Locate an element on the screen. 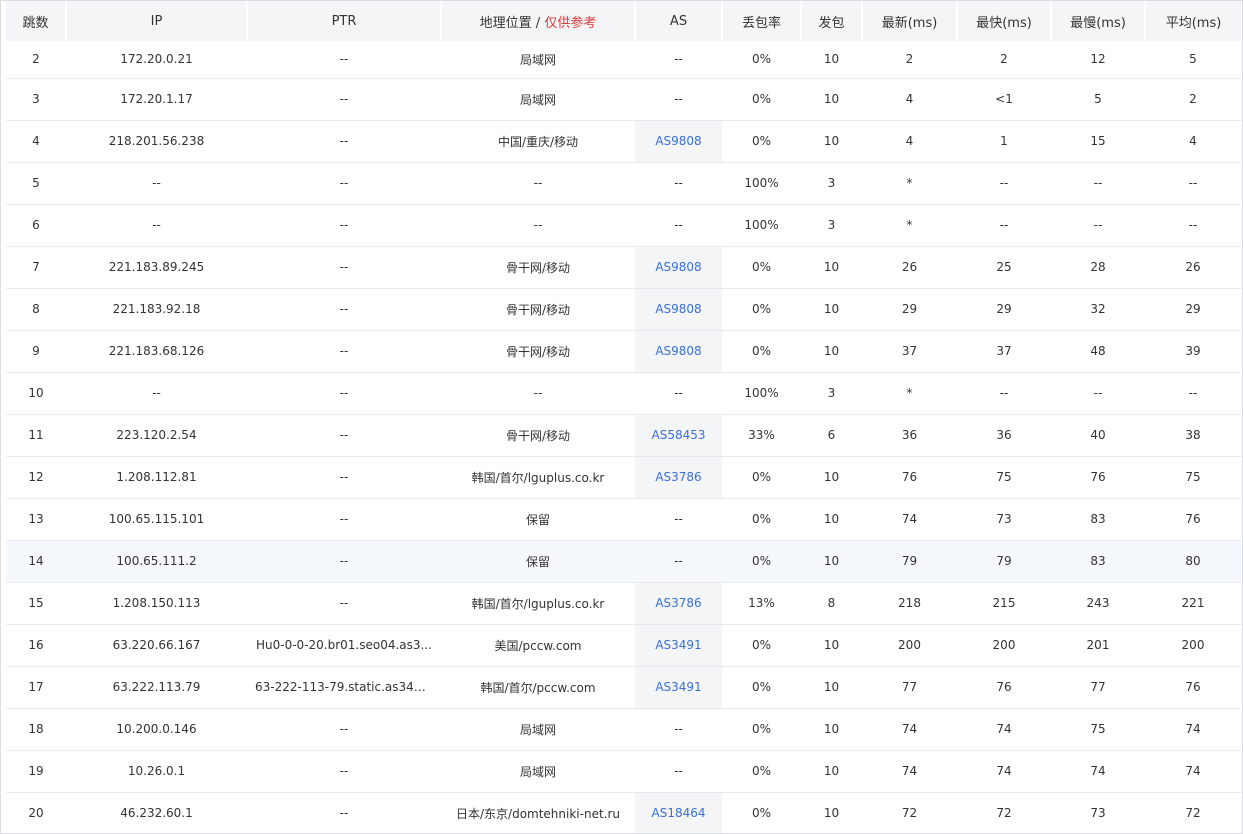 This screenshot has width=1243, height=834. best-cell: 79 is located at coordinates (1004, 561).